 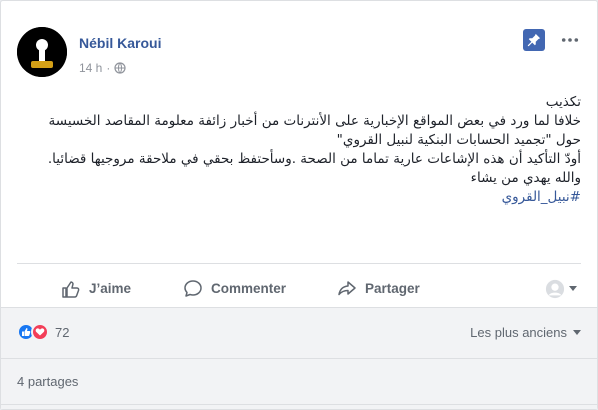 What do you see at coordinates (90, 68) in the screenshot?
I see `post-time: 14 h` at bounding box center [90, 68].